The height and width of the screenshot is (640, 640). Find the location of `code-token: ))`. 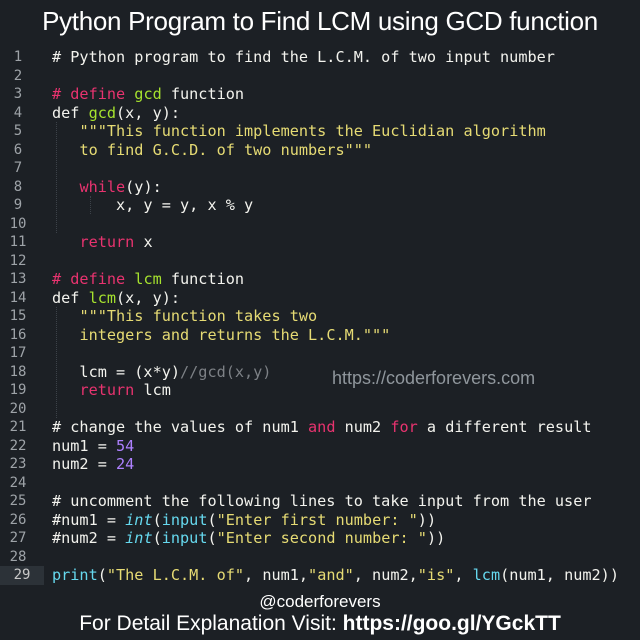

code-token: )) is located at coordinates (436, 538).